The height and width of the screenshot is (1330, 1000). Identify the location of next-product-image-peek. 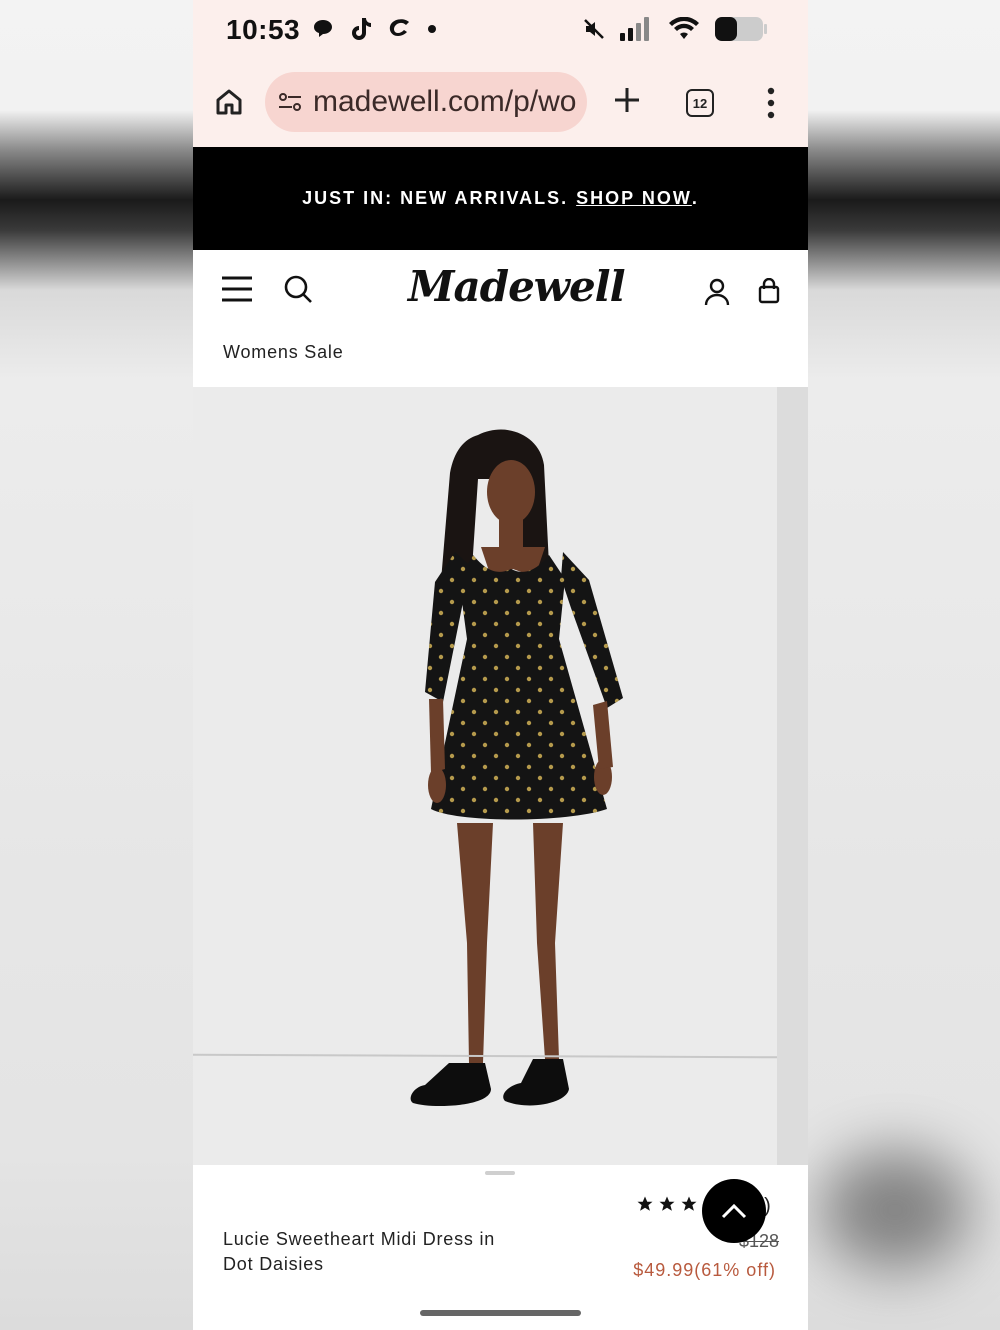
(792, 776).